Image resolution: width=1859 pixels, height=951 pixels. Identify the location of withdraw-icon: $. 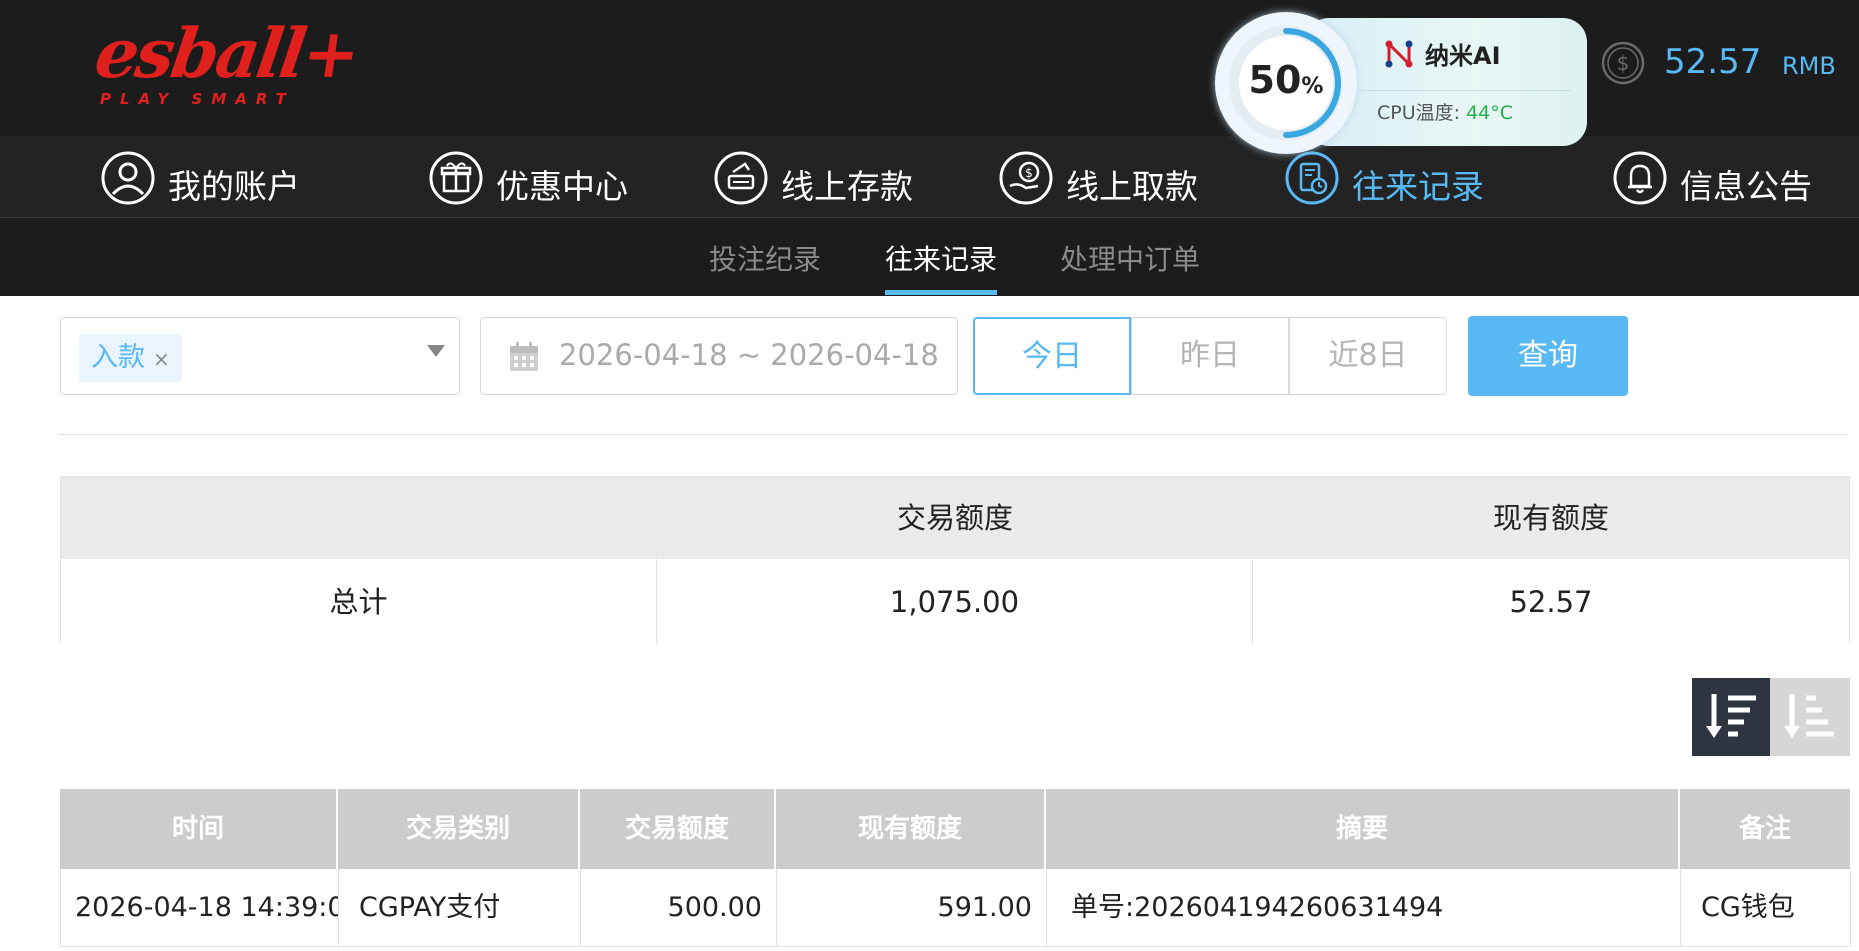
(1026, 178).